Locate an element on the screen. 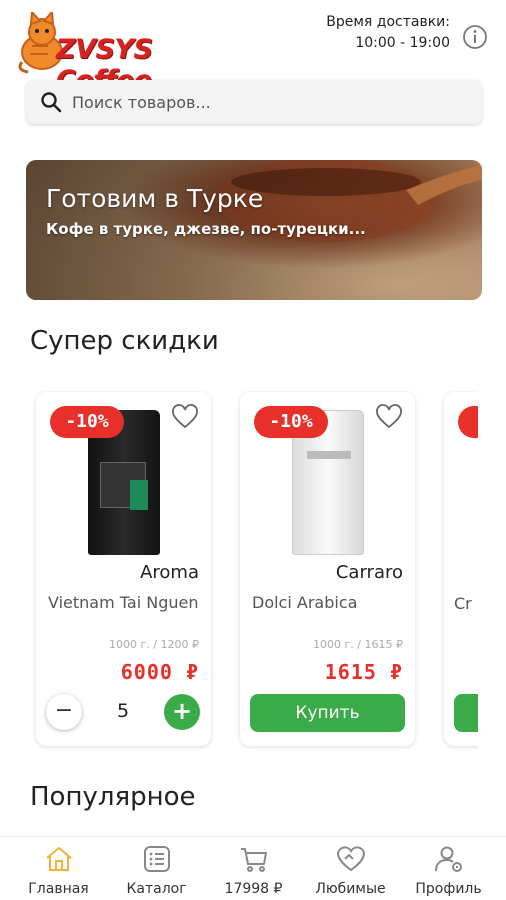 This screenshot has width=506, height=900. bottom-navigation: Главная Каталог 17998 ₽ Любимые Профиль is located at coordinates (253, 868).